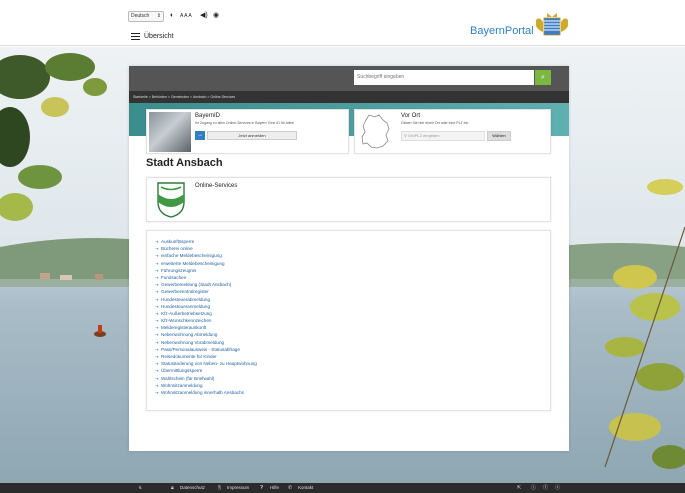 This screenshot has width=685, height=493. I want to click on chevron-down-icon: ⇕, so click(158, 16).